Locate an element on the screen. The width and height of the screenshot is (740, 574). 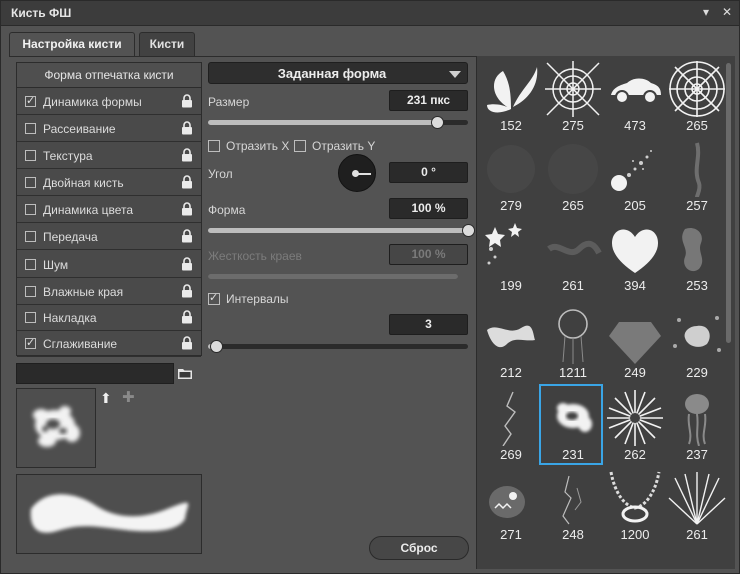
brush-option-row: Динамика цвета is located at coordinates (109, 210).